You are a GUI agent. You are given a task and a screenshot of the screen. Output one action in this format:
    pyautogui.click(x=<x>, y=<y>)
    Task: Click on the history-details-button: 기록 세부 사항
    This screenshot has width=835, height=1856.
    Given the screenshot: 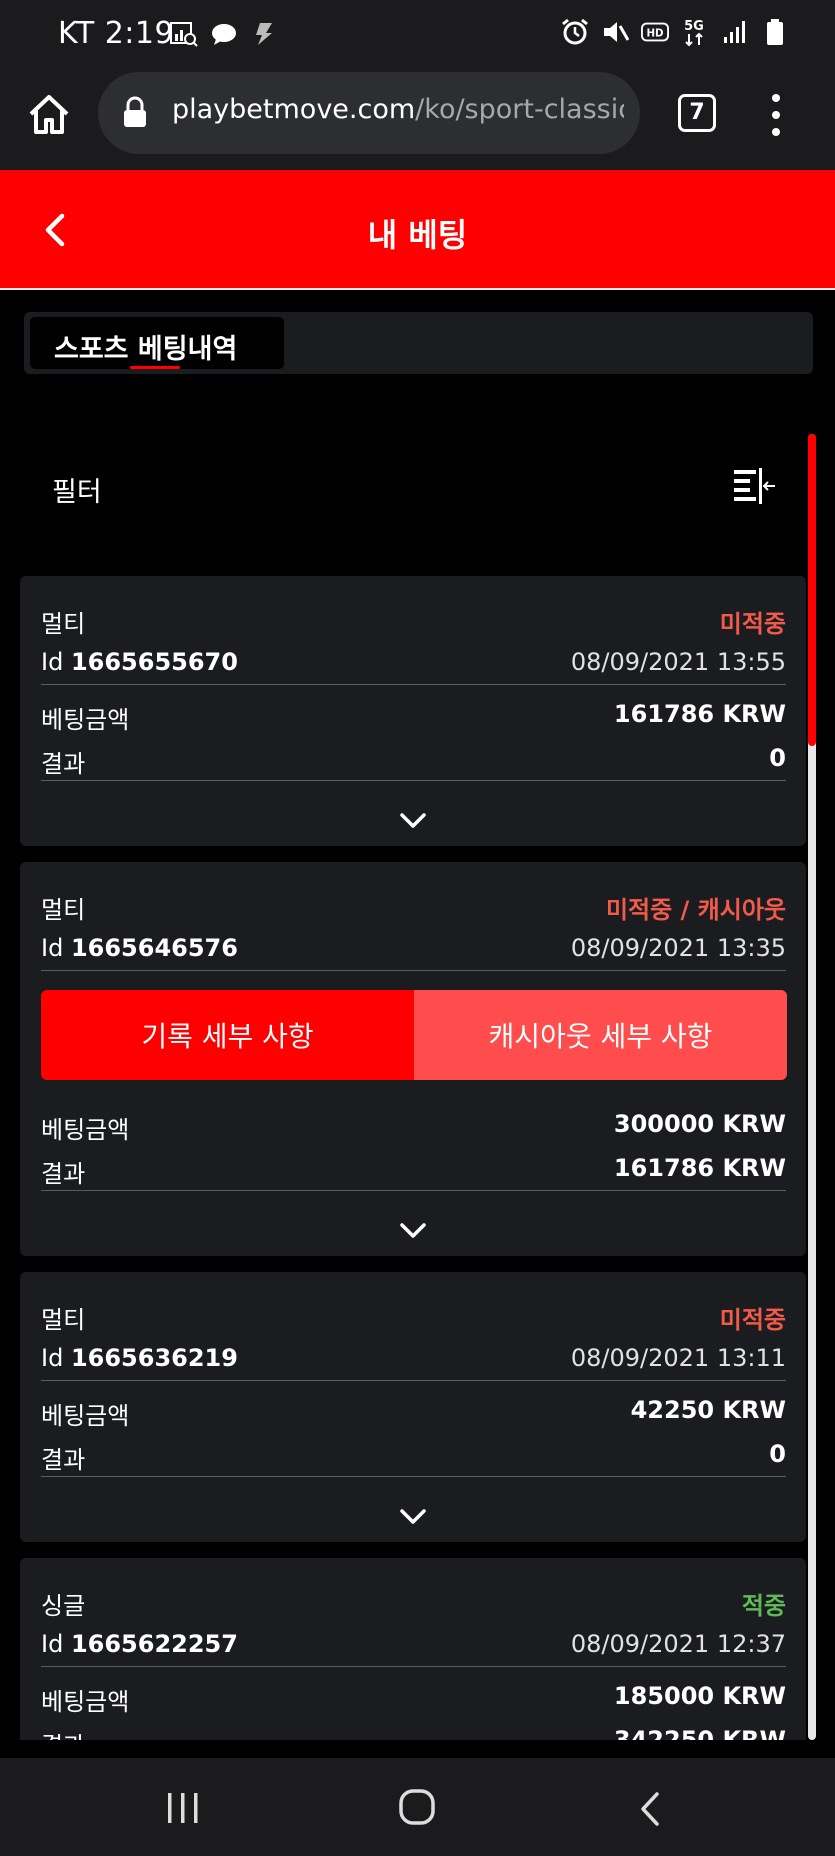 What is the action you would take?
    pyautogui.click(x=227, y=1035)
    